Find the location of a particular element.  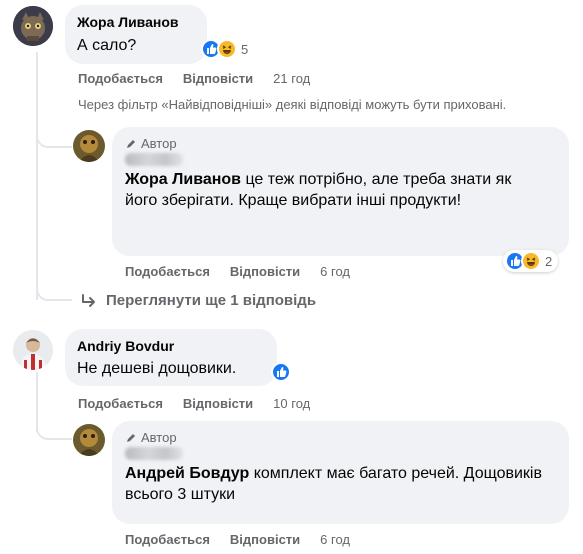

reaction-count: 2 is located at coordinates (549, 261).